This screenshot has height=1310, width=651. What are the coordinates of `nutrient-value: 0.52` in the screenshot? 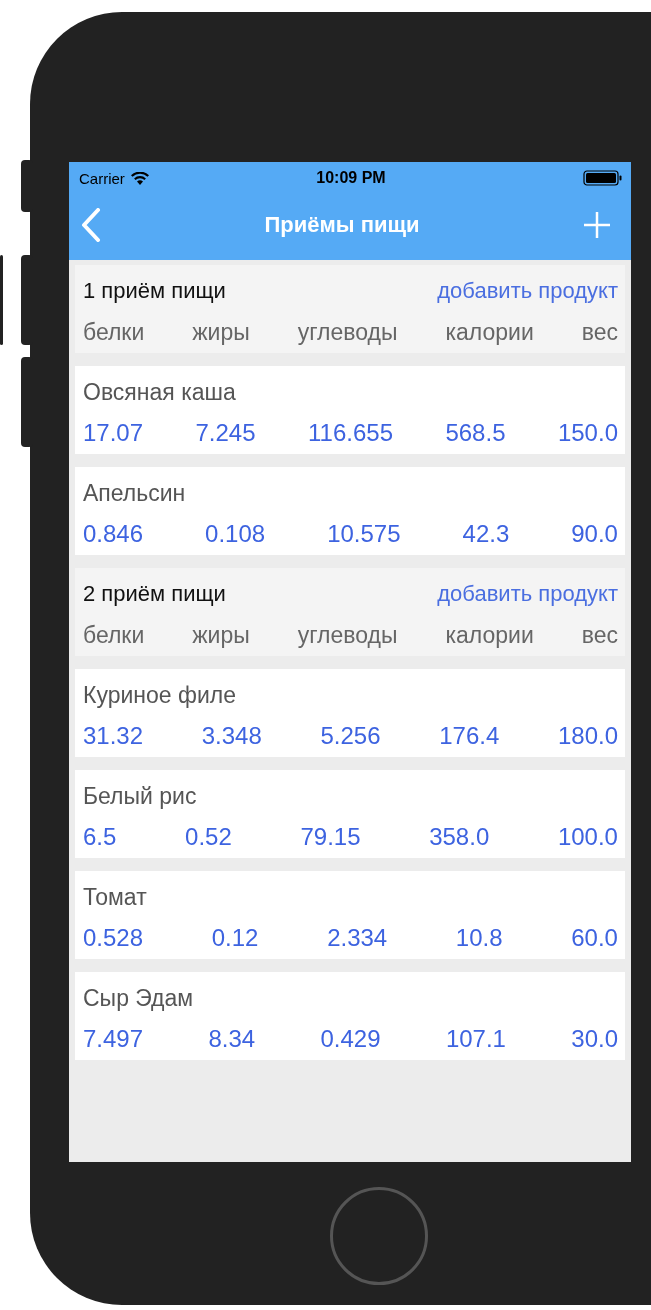 It's located at (208, 837).